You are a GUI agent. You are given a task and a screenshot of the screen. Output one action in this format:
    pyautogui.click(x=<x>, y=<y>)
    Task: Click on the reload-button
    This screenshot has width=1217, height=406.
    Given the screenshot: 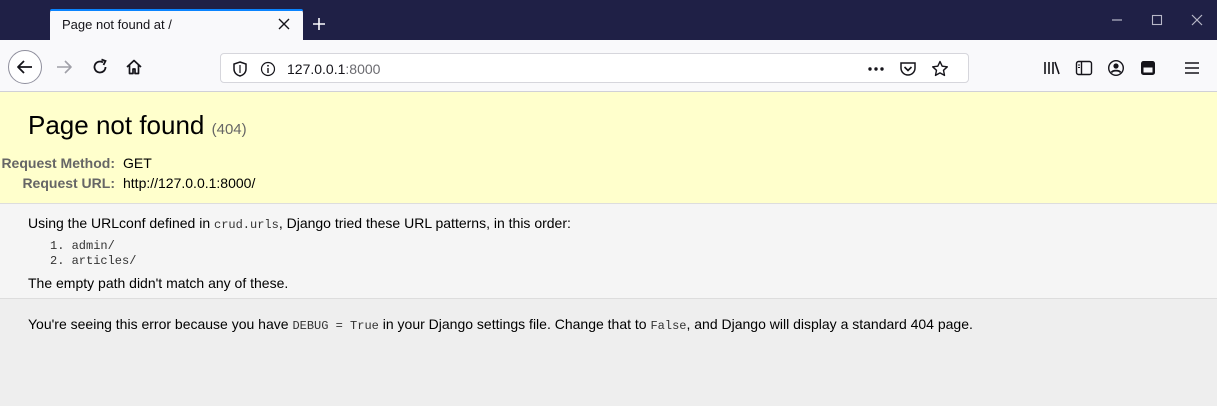 What is the action you would take?
    pyautogui.click(x=100, y=67)
    